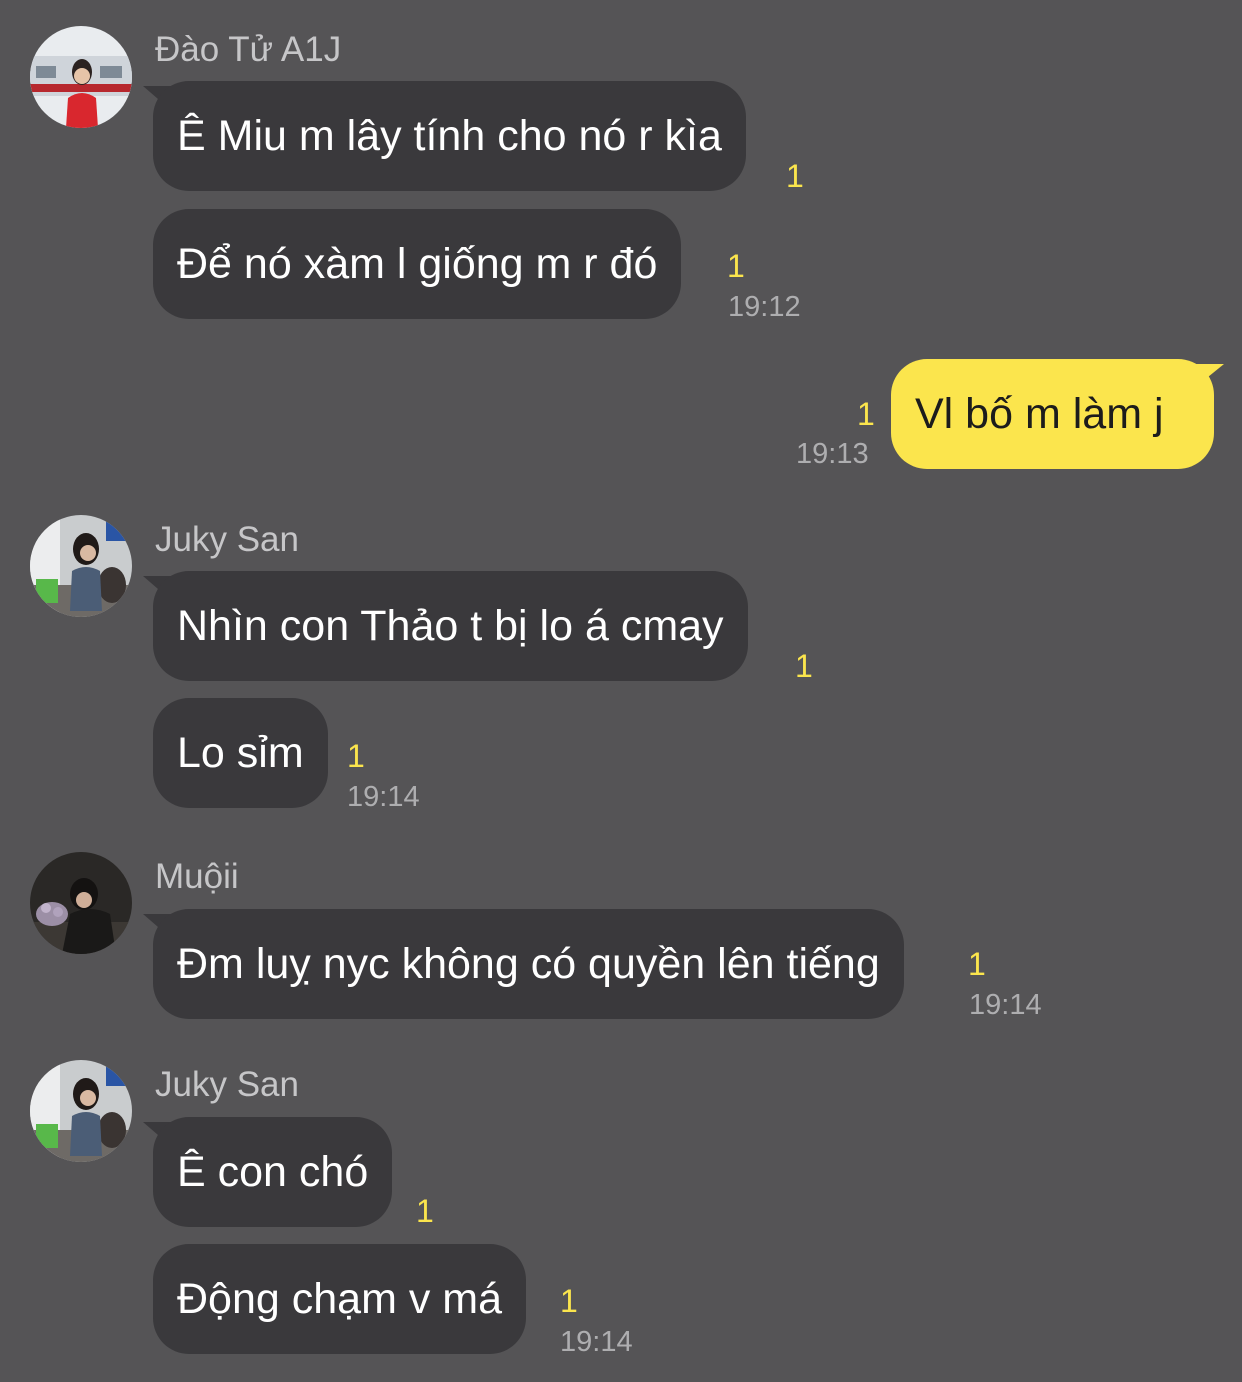  What do you see at coordinates (273, 1172) in the screenshot?
I see `message-bubble: Ê con chó` at bounding box center [273, 1172].